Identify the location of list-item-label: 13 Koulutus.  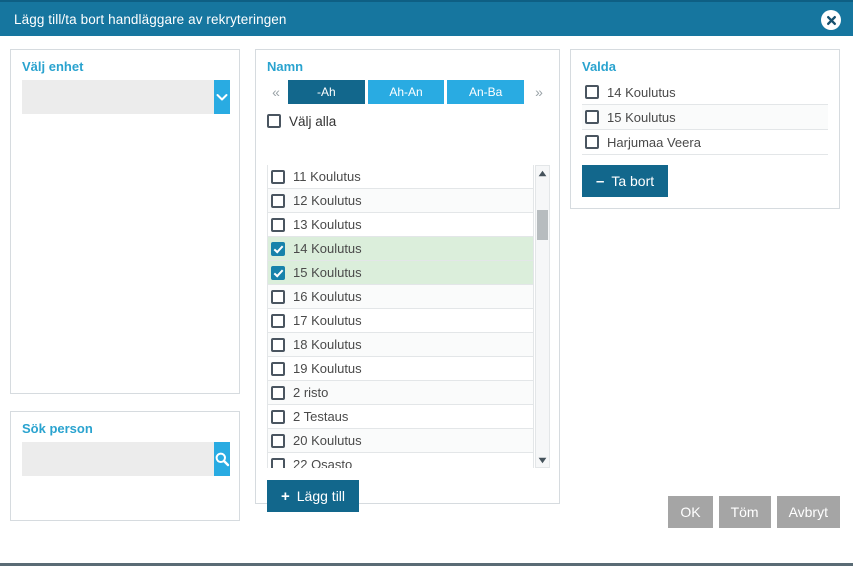
(327, 224).